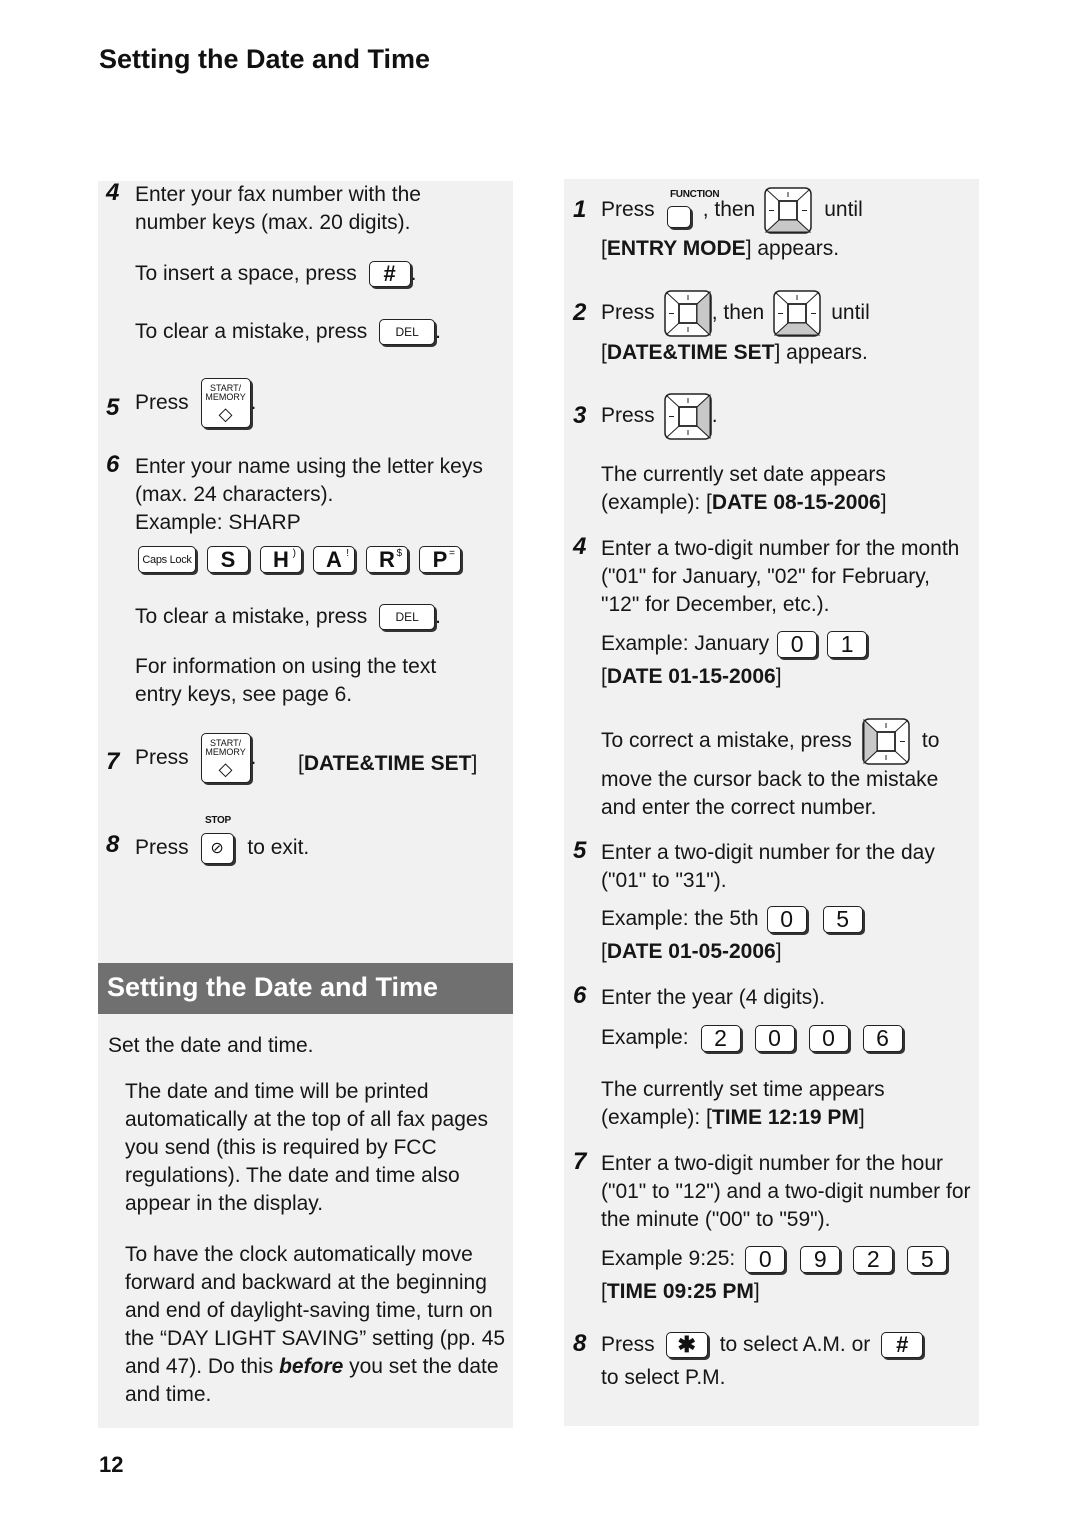 The image size is (1080, 1529). Describe the element at coordinates (278, 848) in the screenshot. I see `after-text: to exit.` at that location.